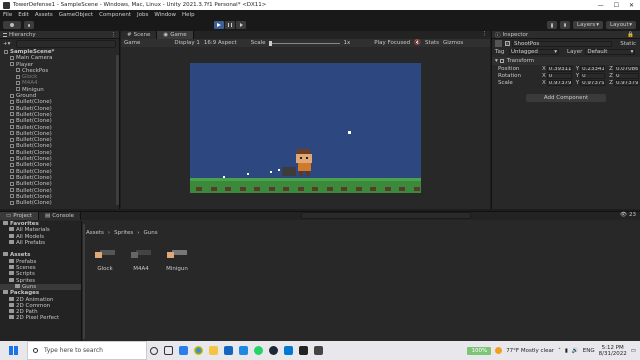 The width and height of the screenshot is (640, 360). I want to click on cortana-icon, so click(154, 350).